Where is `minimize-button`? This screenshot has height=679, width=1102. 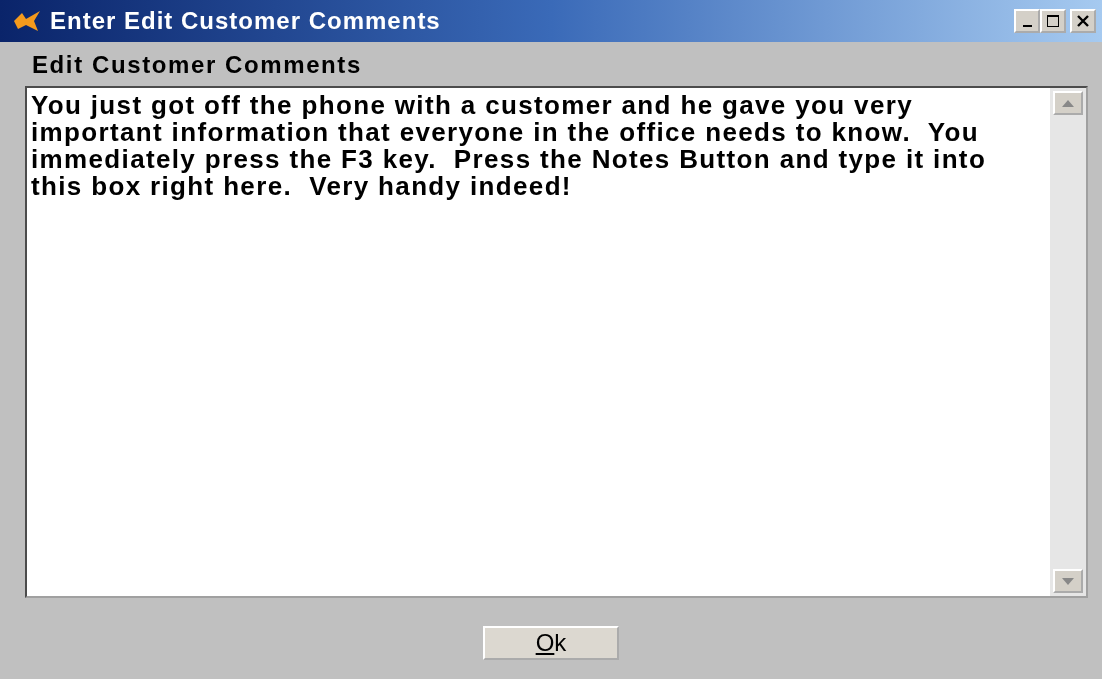
minimize-button is located at coordinates (1027, 21).